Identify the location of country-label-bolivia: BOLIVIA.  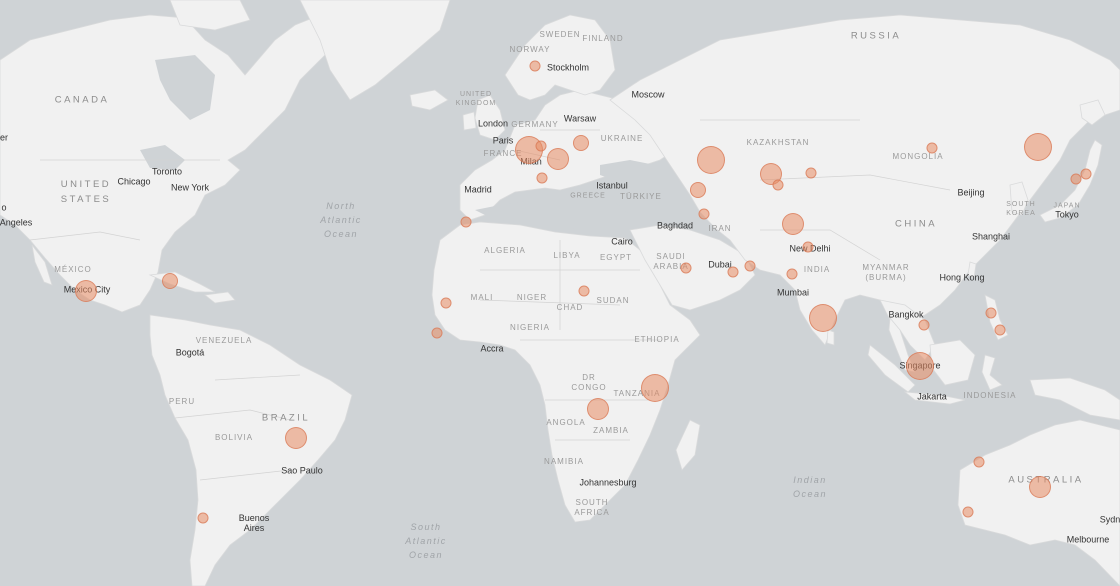
(234, 437).